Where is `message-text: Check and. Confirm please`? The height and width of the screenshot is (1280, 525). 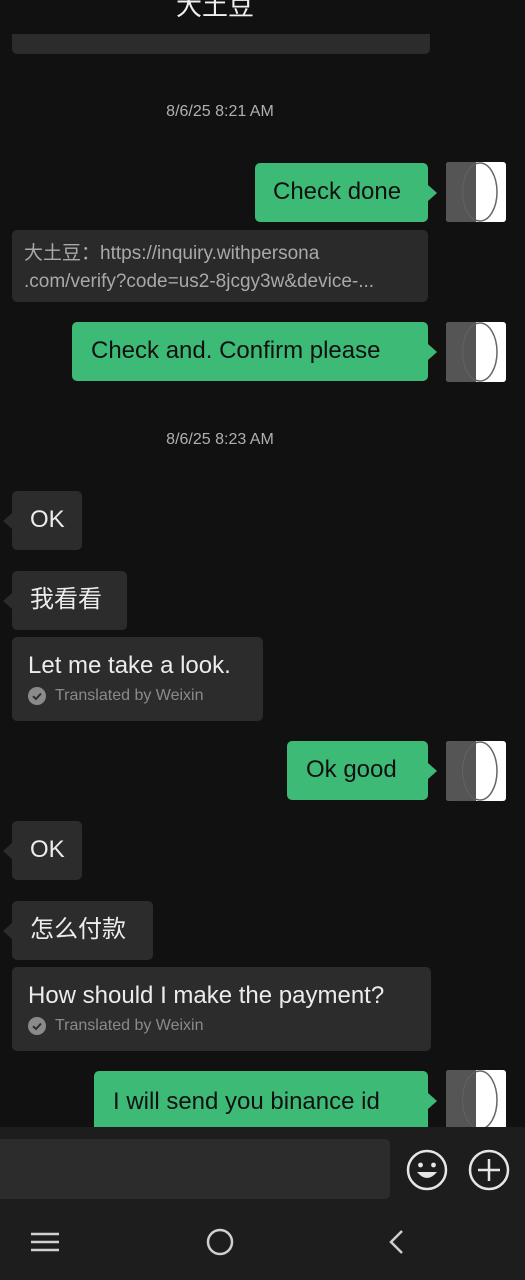 message-text: Check and. Confirm please is located at coordinates (236, 350).